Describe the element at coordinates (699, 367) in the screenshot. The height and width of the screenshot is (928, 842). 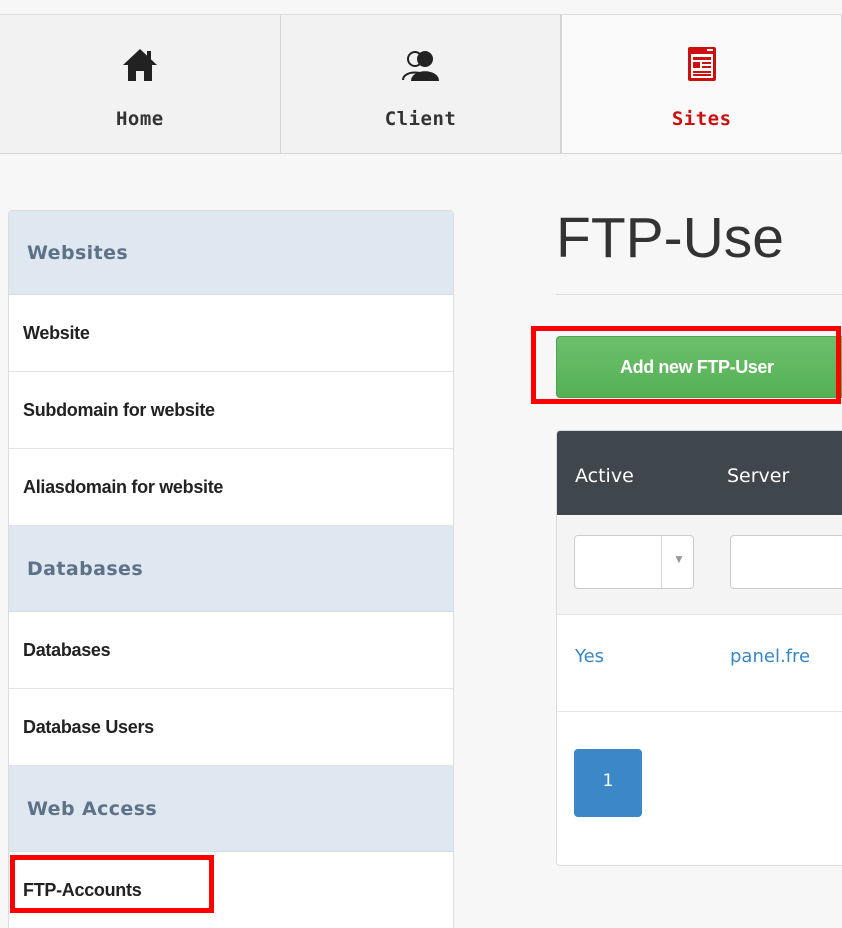
I see `add-ftp-user-button: Add new FTP-User` at that location.